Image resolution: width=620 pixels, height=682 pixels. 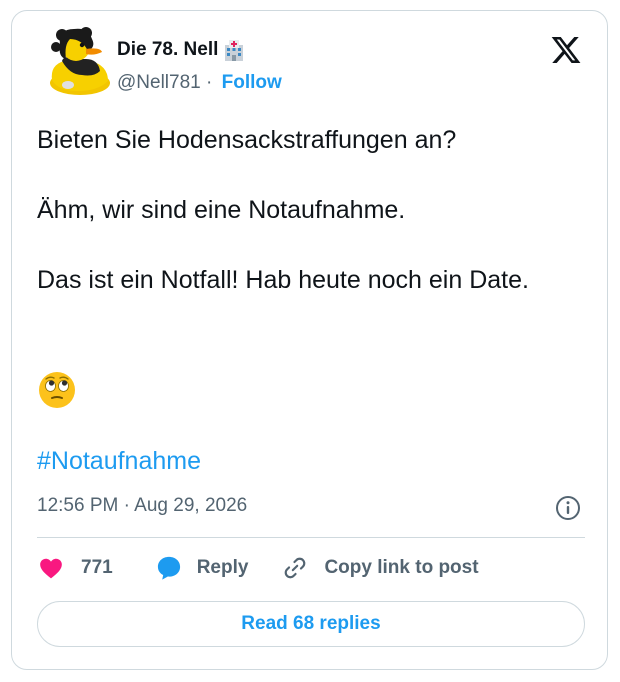 What do you see at coordinates (167, 50) in the screenshot?
I see `display-name: Die 78. Nell` at bounding box center [167, 50].